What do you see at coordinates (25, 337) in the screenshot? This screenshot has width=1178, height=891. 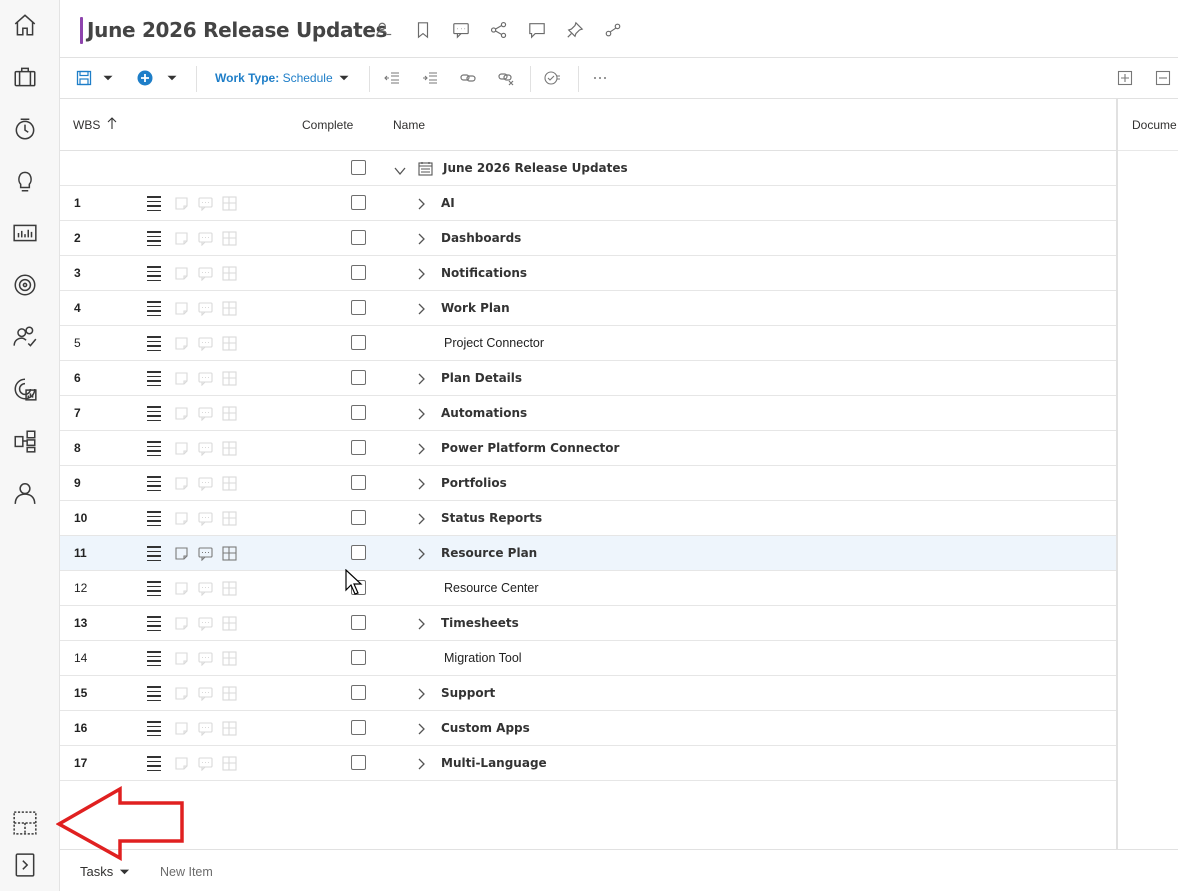 I see `people-check-icon` at bounding box center [25, 337].